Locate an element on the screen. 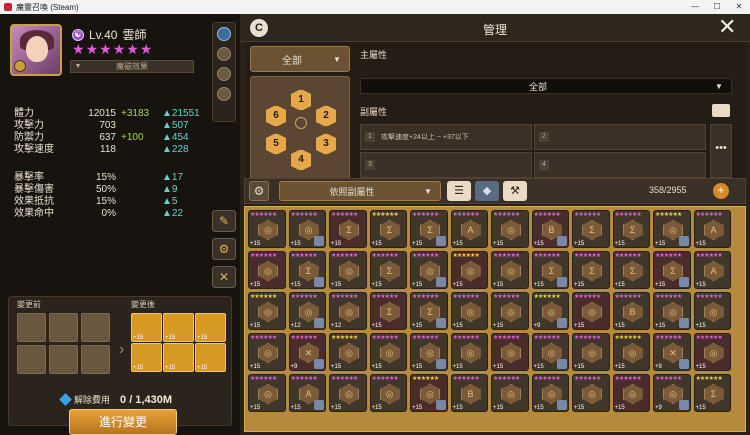 The image size is (750, 435). sub-attr-slot: 2 is located at coordinates (620, 137).